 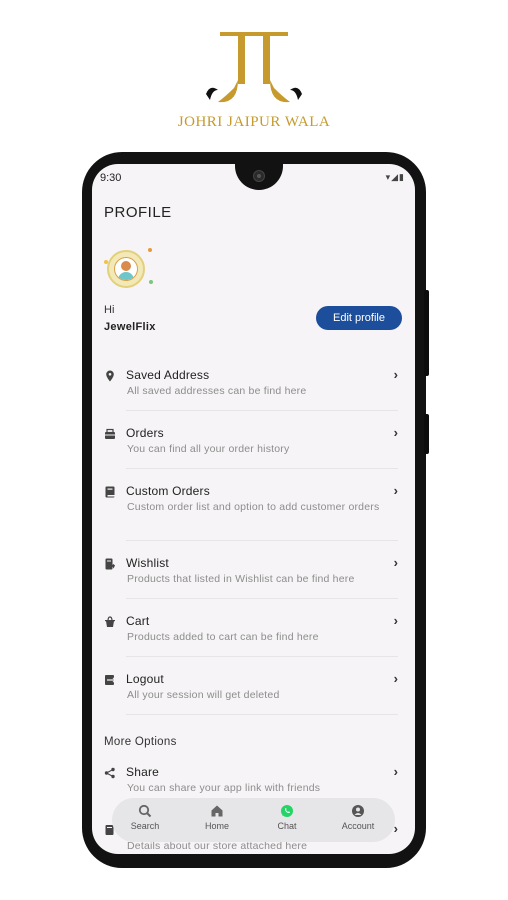 I want to click on menu-item-label: Cart, so click(x=138, y=621).